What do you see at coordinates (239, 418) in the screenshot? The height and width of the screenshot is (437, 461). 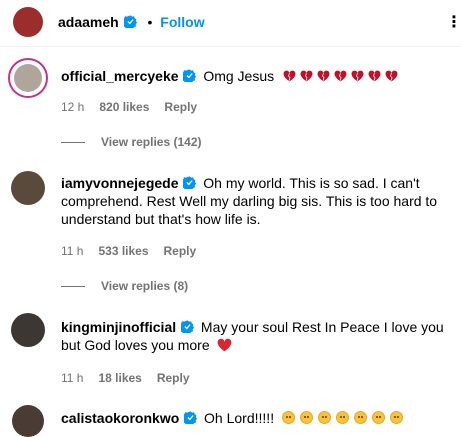 I see `comment-text: Oh Lord!!!!!` at bounding box center [239, 418].